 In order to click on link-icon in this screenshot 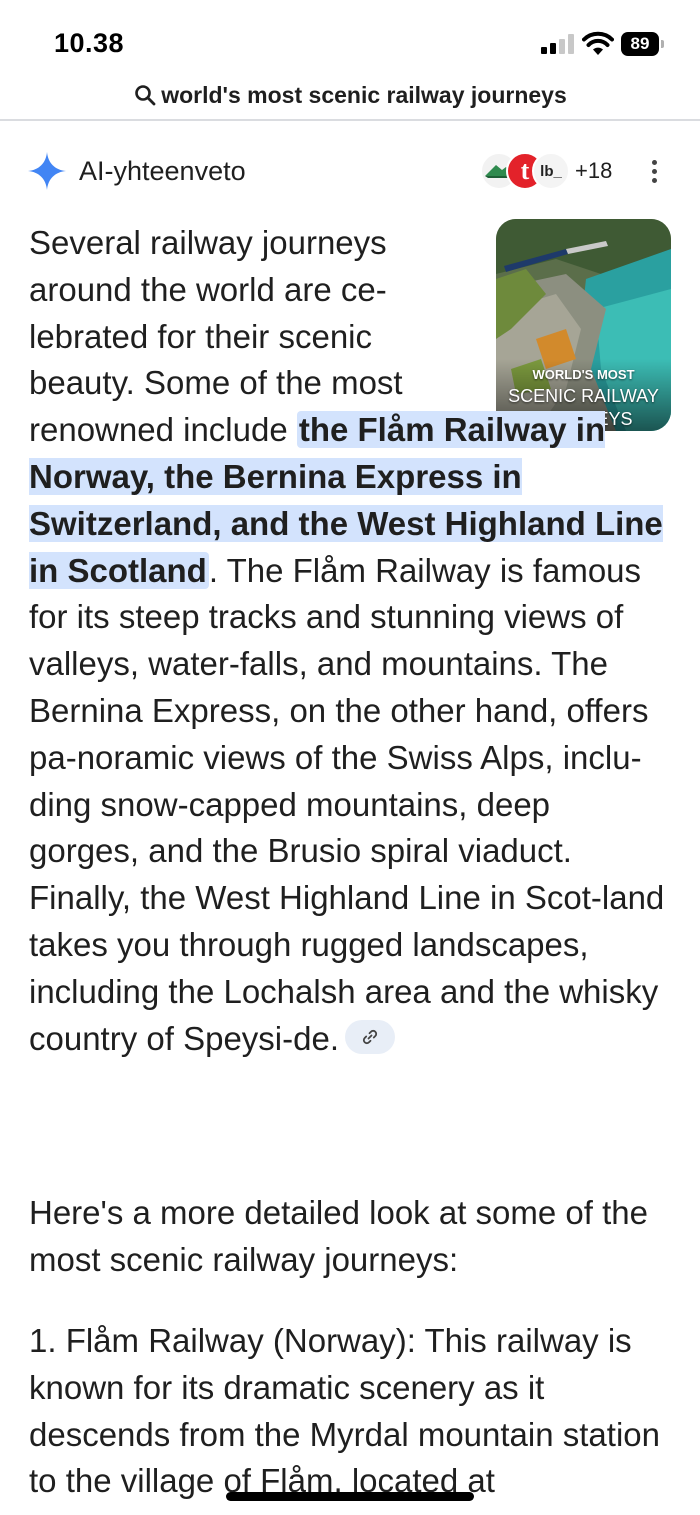, I will do `click(370, 1036)`.